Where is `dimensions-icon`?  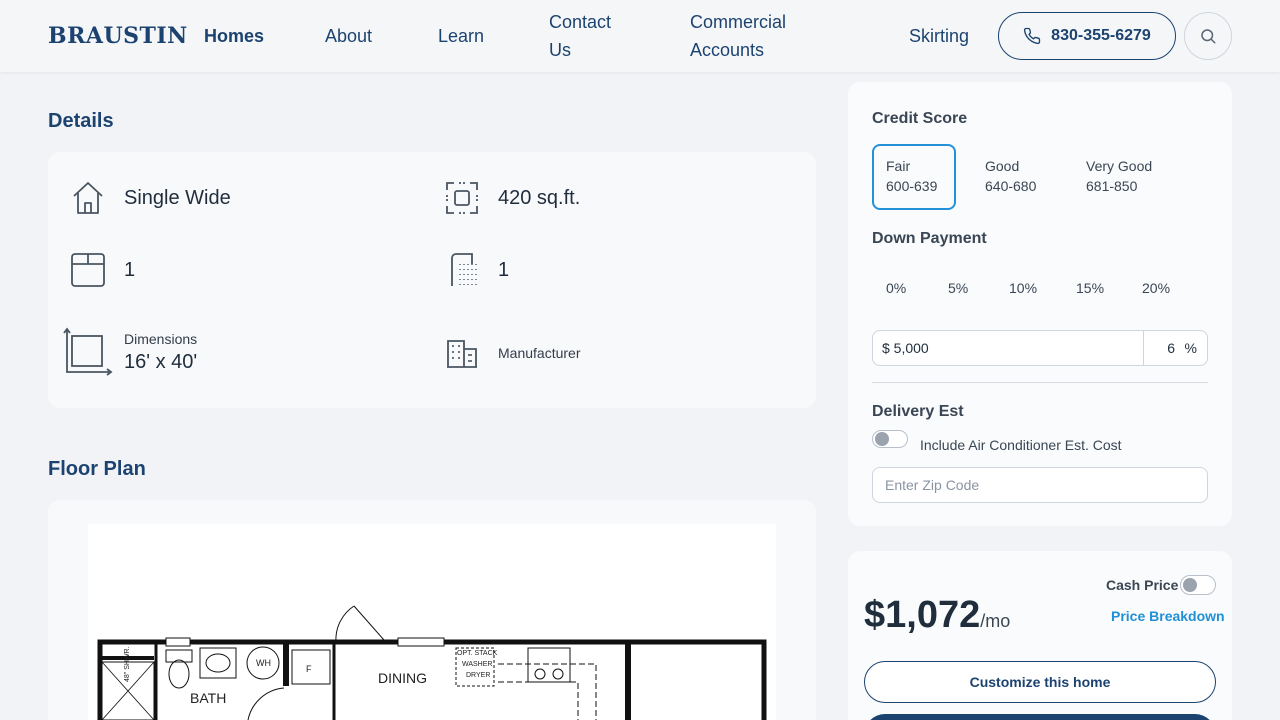 dimensions-icon is located at coordinates (88, 351).